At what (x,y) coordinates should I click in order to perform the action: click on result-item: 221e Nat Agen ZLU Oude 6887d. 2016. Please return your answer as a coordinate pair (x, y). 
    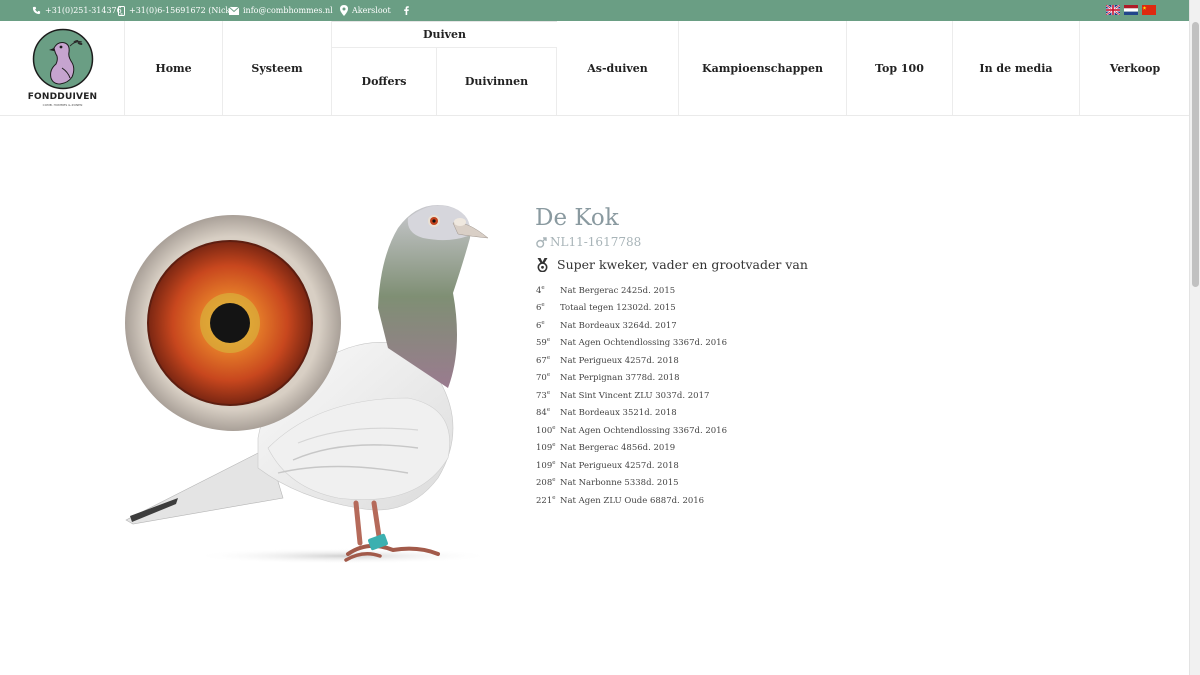
    Looking at the image, I should click on (631, 501).